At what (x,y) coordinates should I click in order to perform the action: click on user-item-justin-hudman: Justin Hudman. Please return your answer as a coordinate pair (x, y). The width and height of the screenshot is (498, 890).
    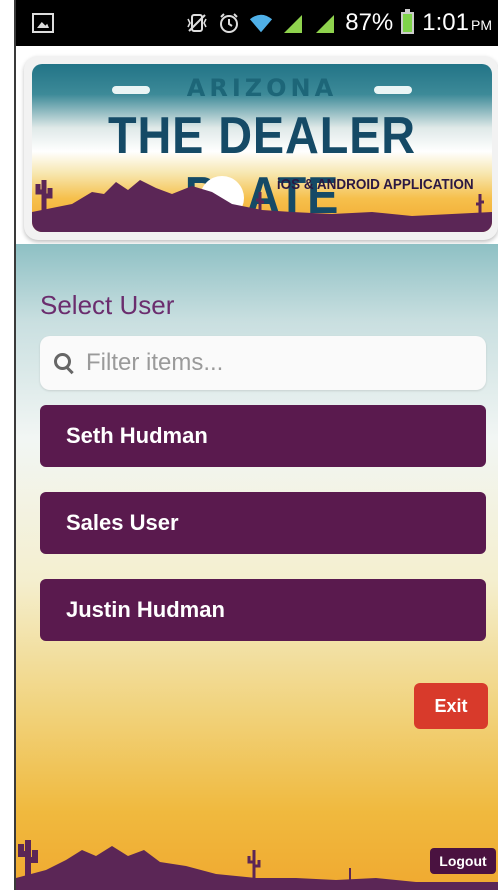
    Looking at the image, I should click on (263, 610).